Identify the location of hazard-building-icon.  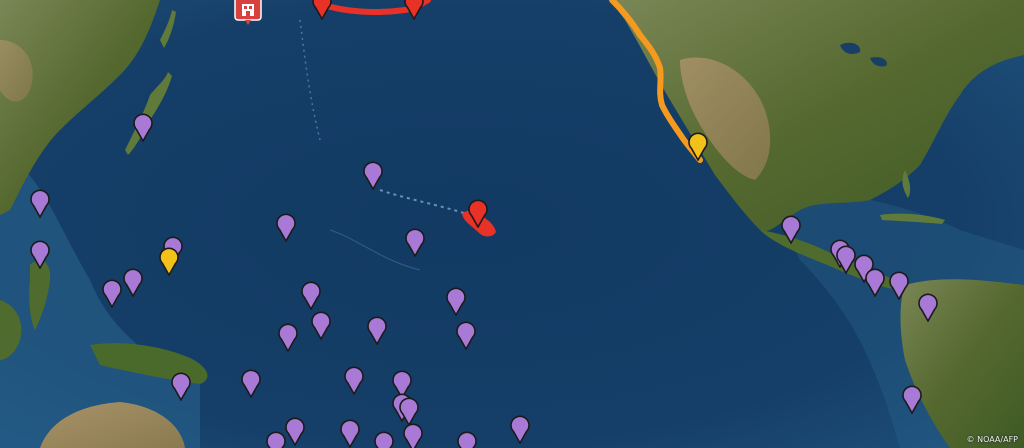
(248, 13).